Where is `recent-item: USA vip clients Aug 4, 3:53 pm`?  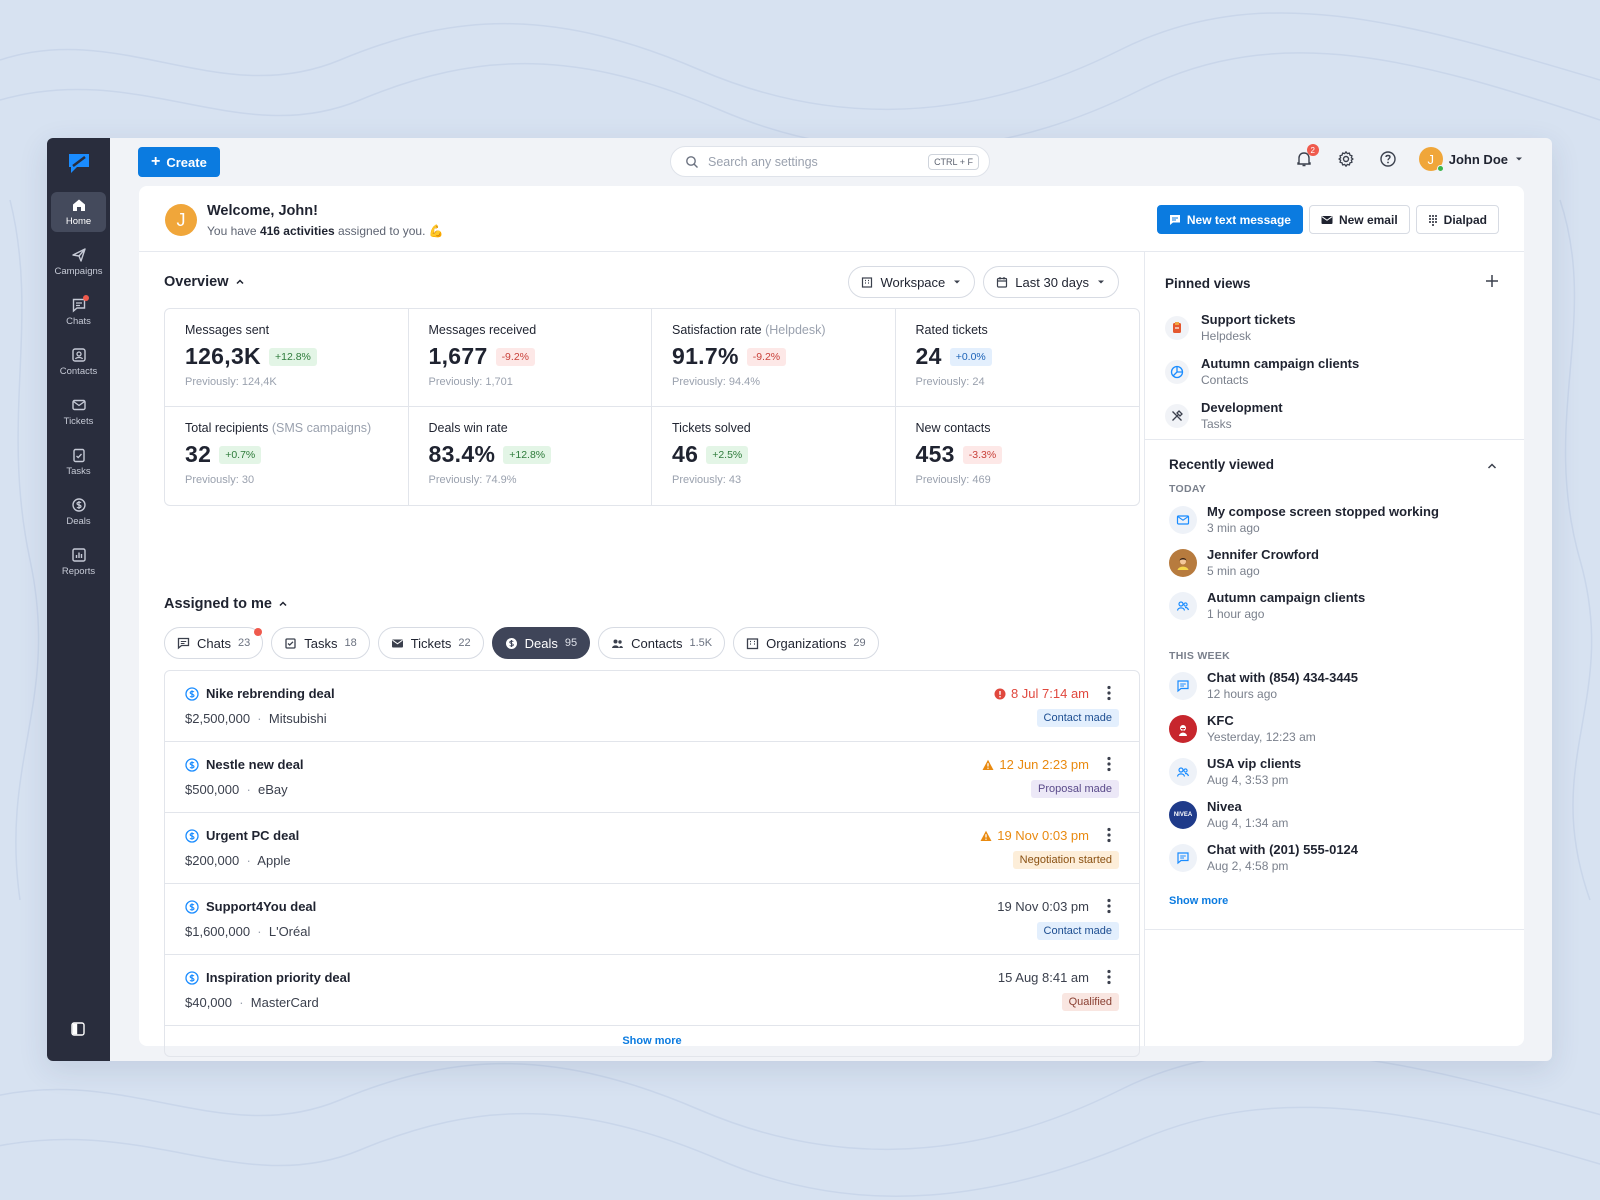 recent-item: USA vip clients Aug 4, 3:53 pm is located at coordinates (1235, 771).